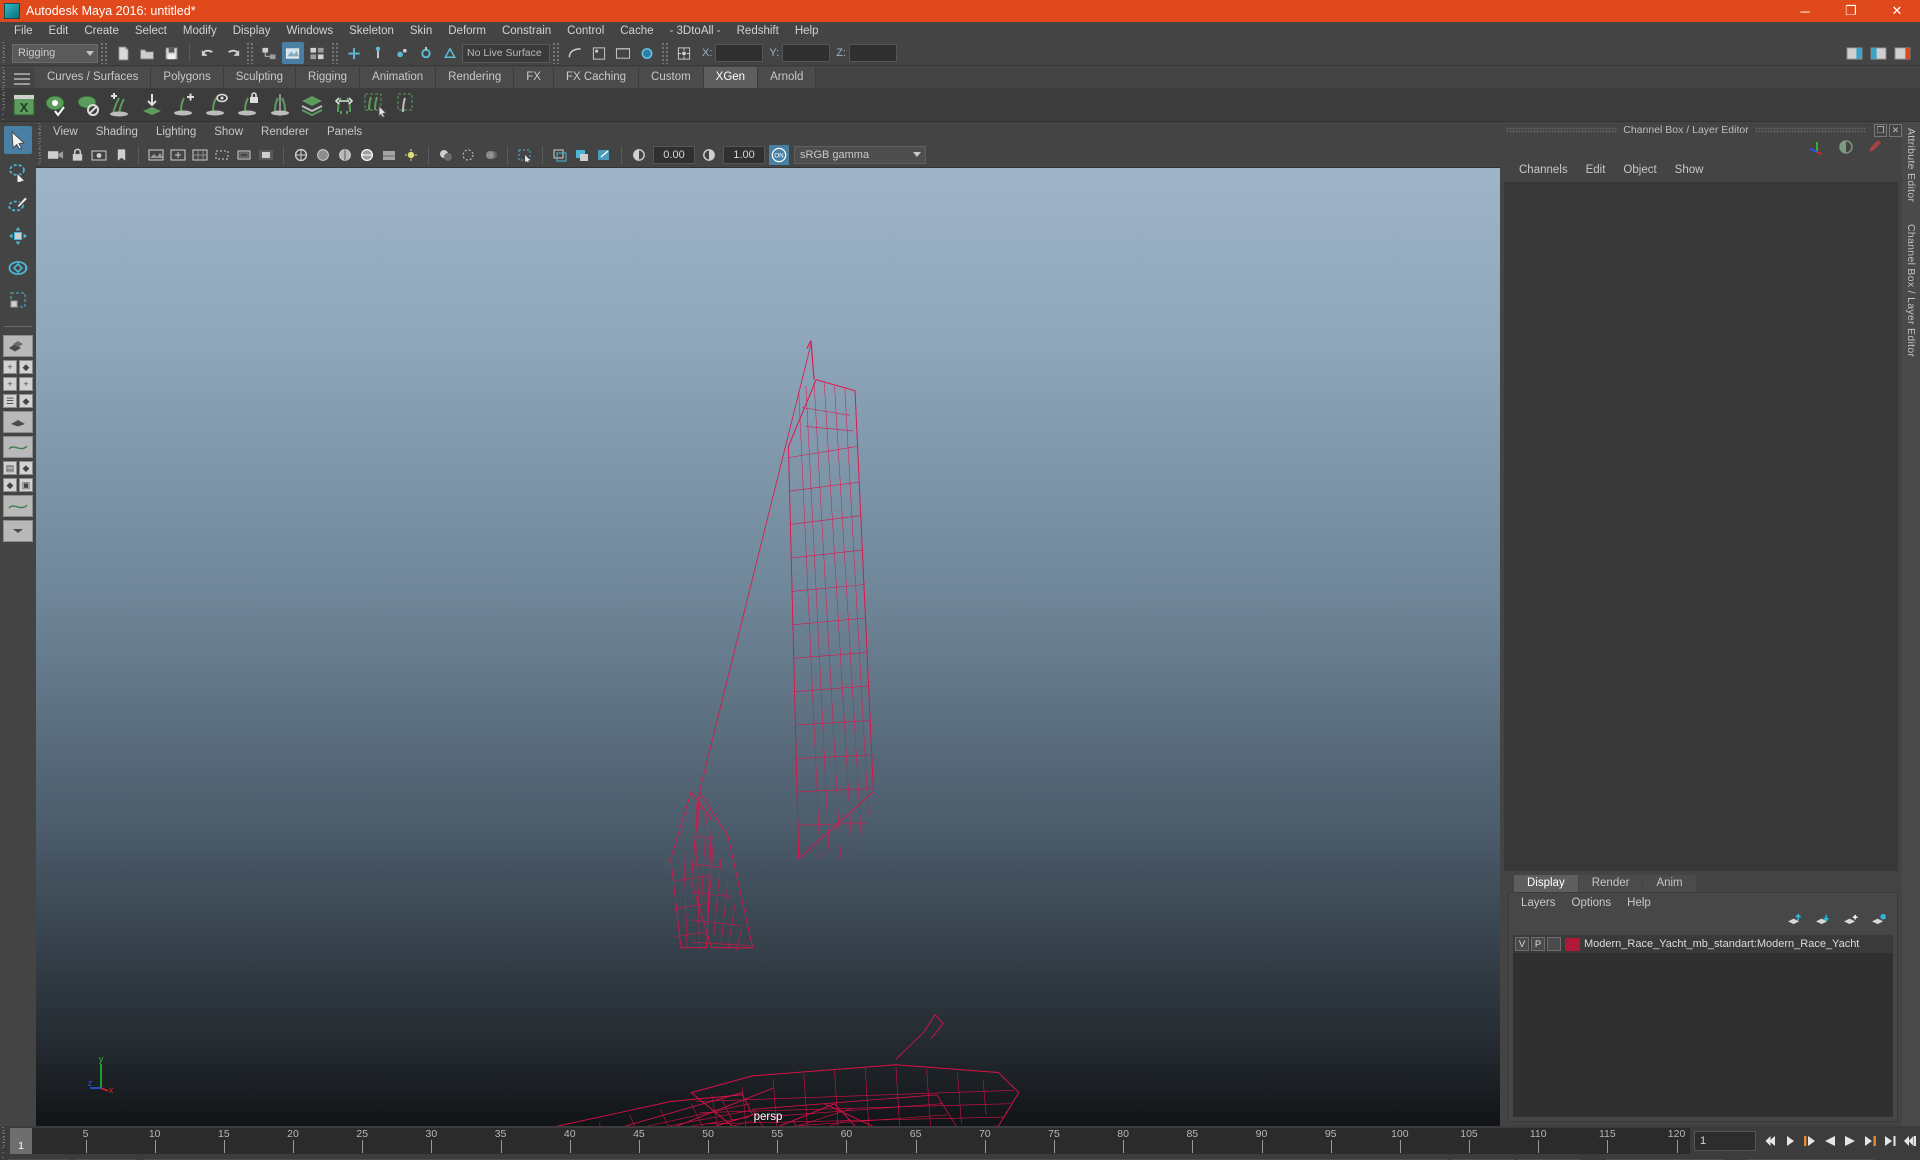 The width and height of the screenshot is (1920, 1160). I want to click on shelf-tab-xgen: XGen, so click(731, 77).